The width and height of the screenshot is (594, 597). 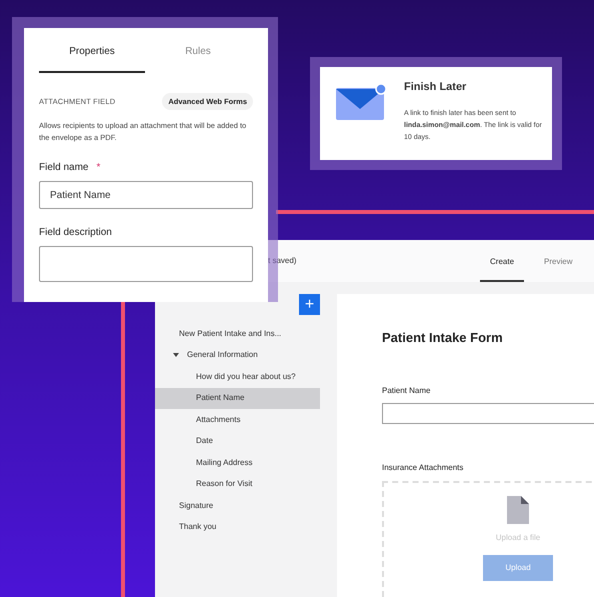 What do you see at coordinates (146, 195) in the screenshot?
I see `input-field: Patient Name` at bounding box center [146, 195].